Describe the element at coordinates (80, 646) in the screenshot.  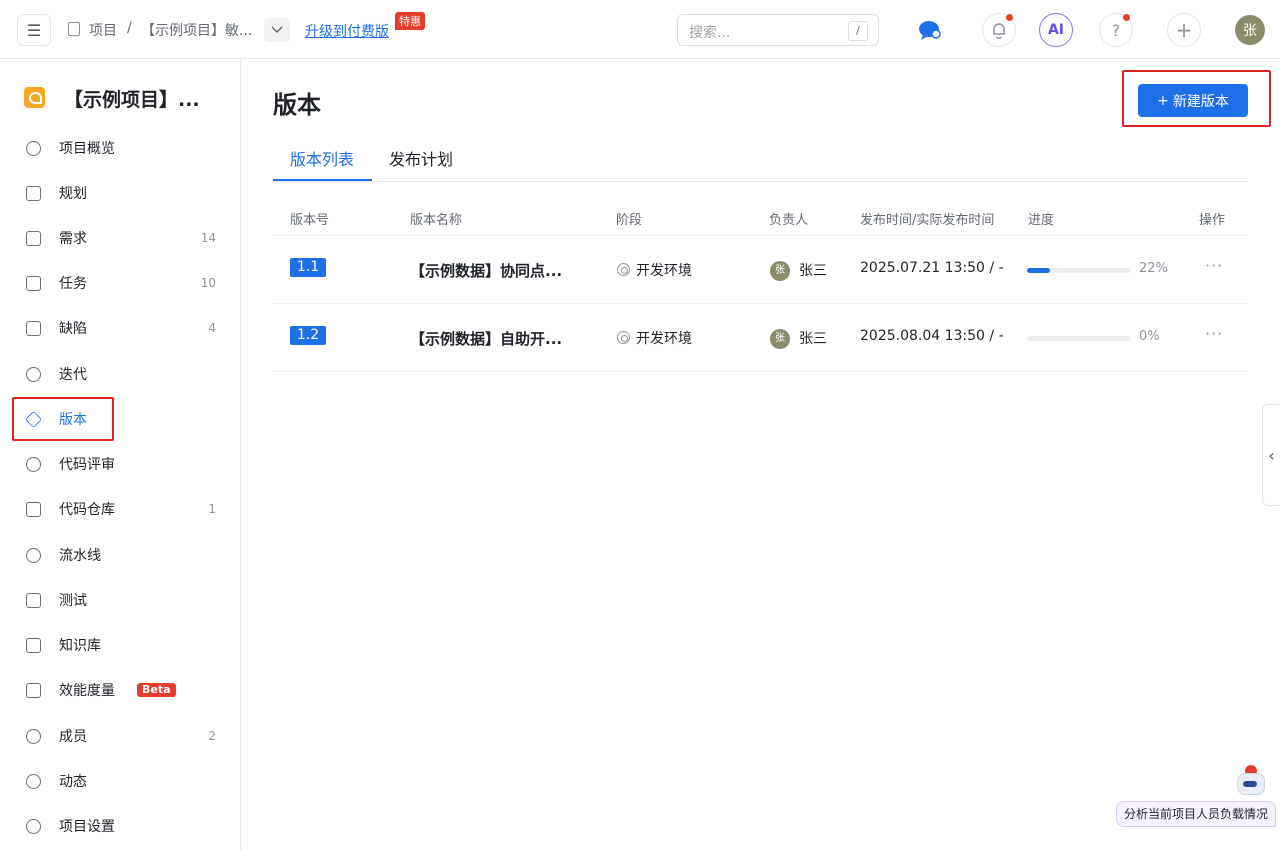
I see `sidebar-item-label: 知识库` at that location.